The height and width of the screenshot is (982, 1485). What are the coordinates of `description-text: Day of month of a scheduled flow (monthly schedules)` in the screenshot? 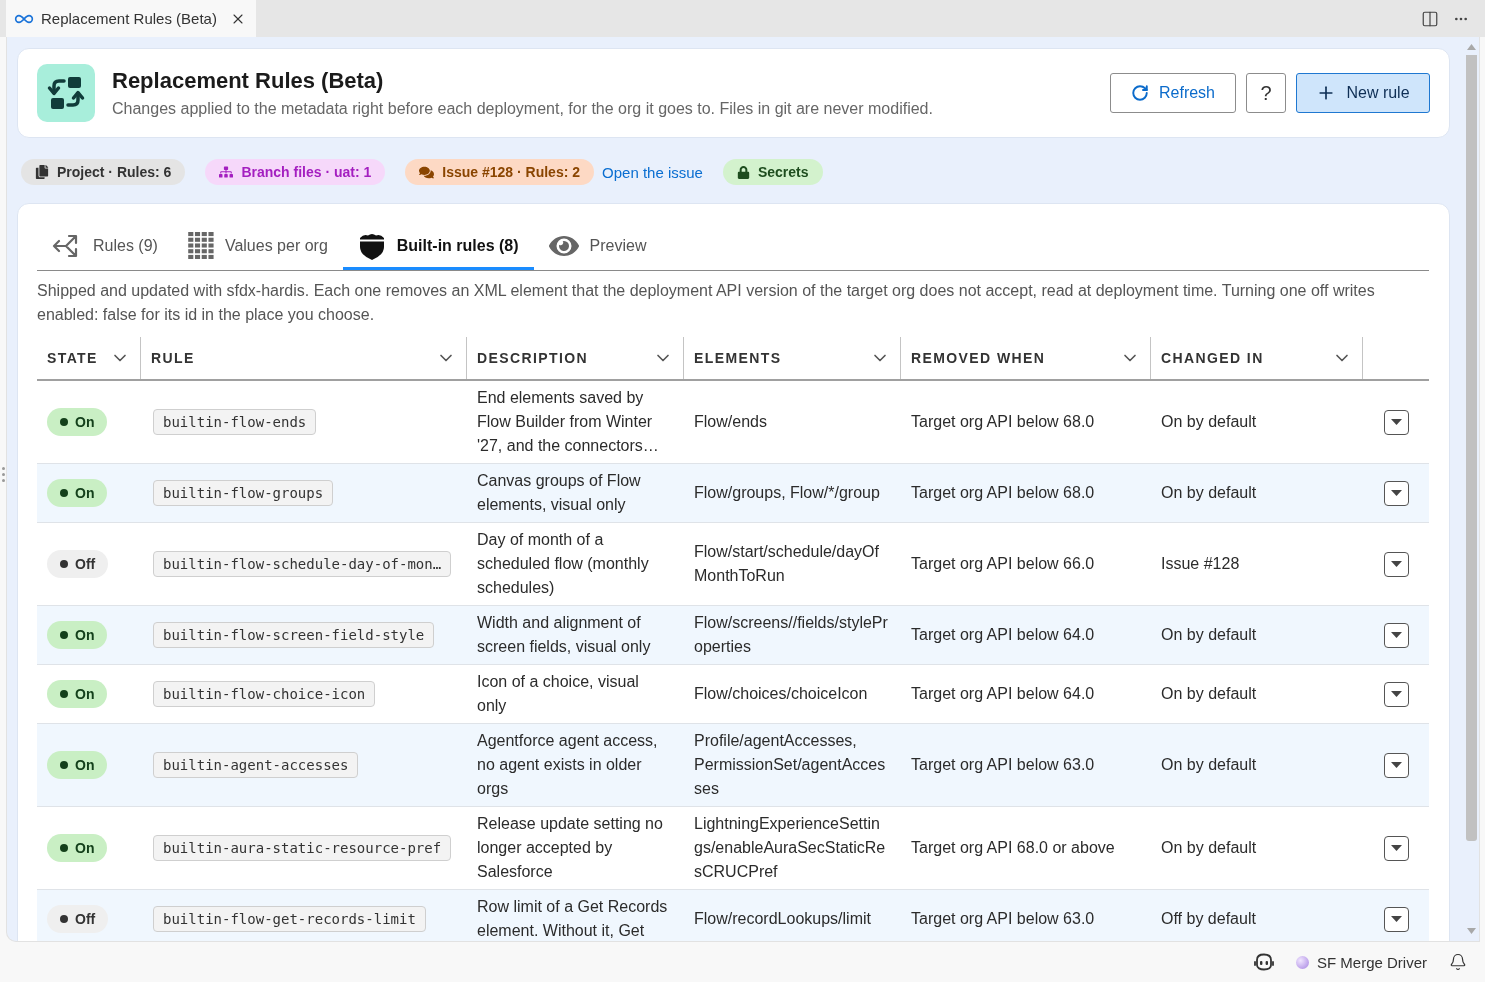 It's located at (563, 564).